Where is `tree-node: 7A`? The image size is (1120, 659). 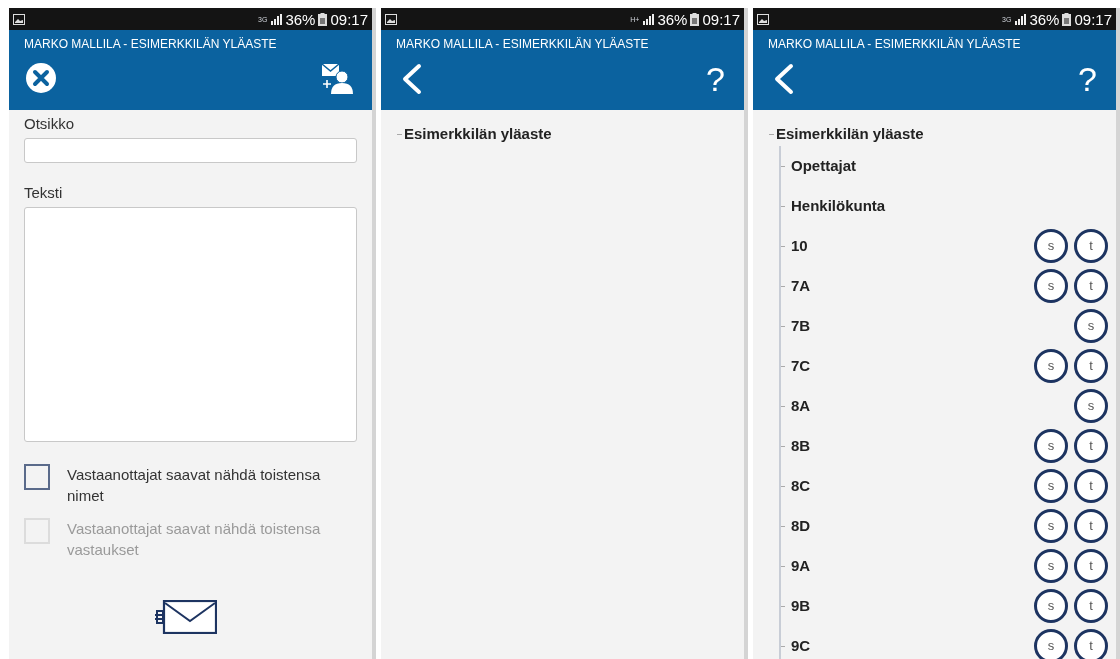 tree-node: 7A is located at coordinates (909, 286).